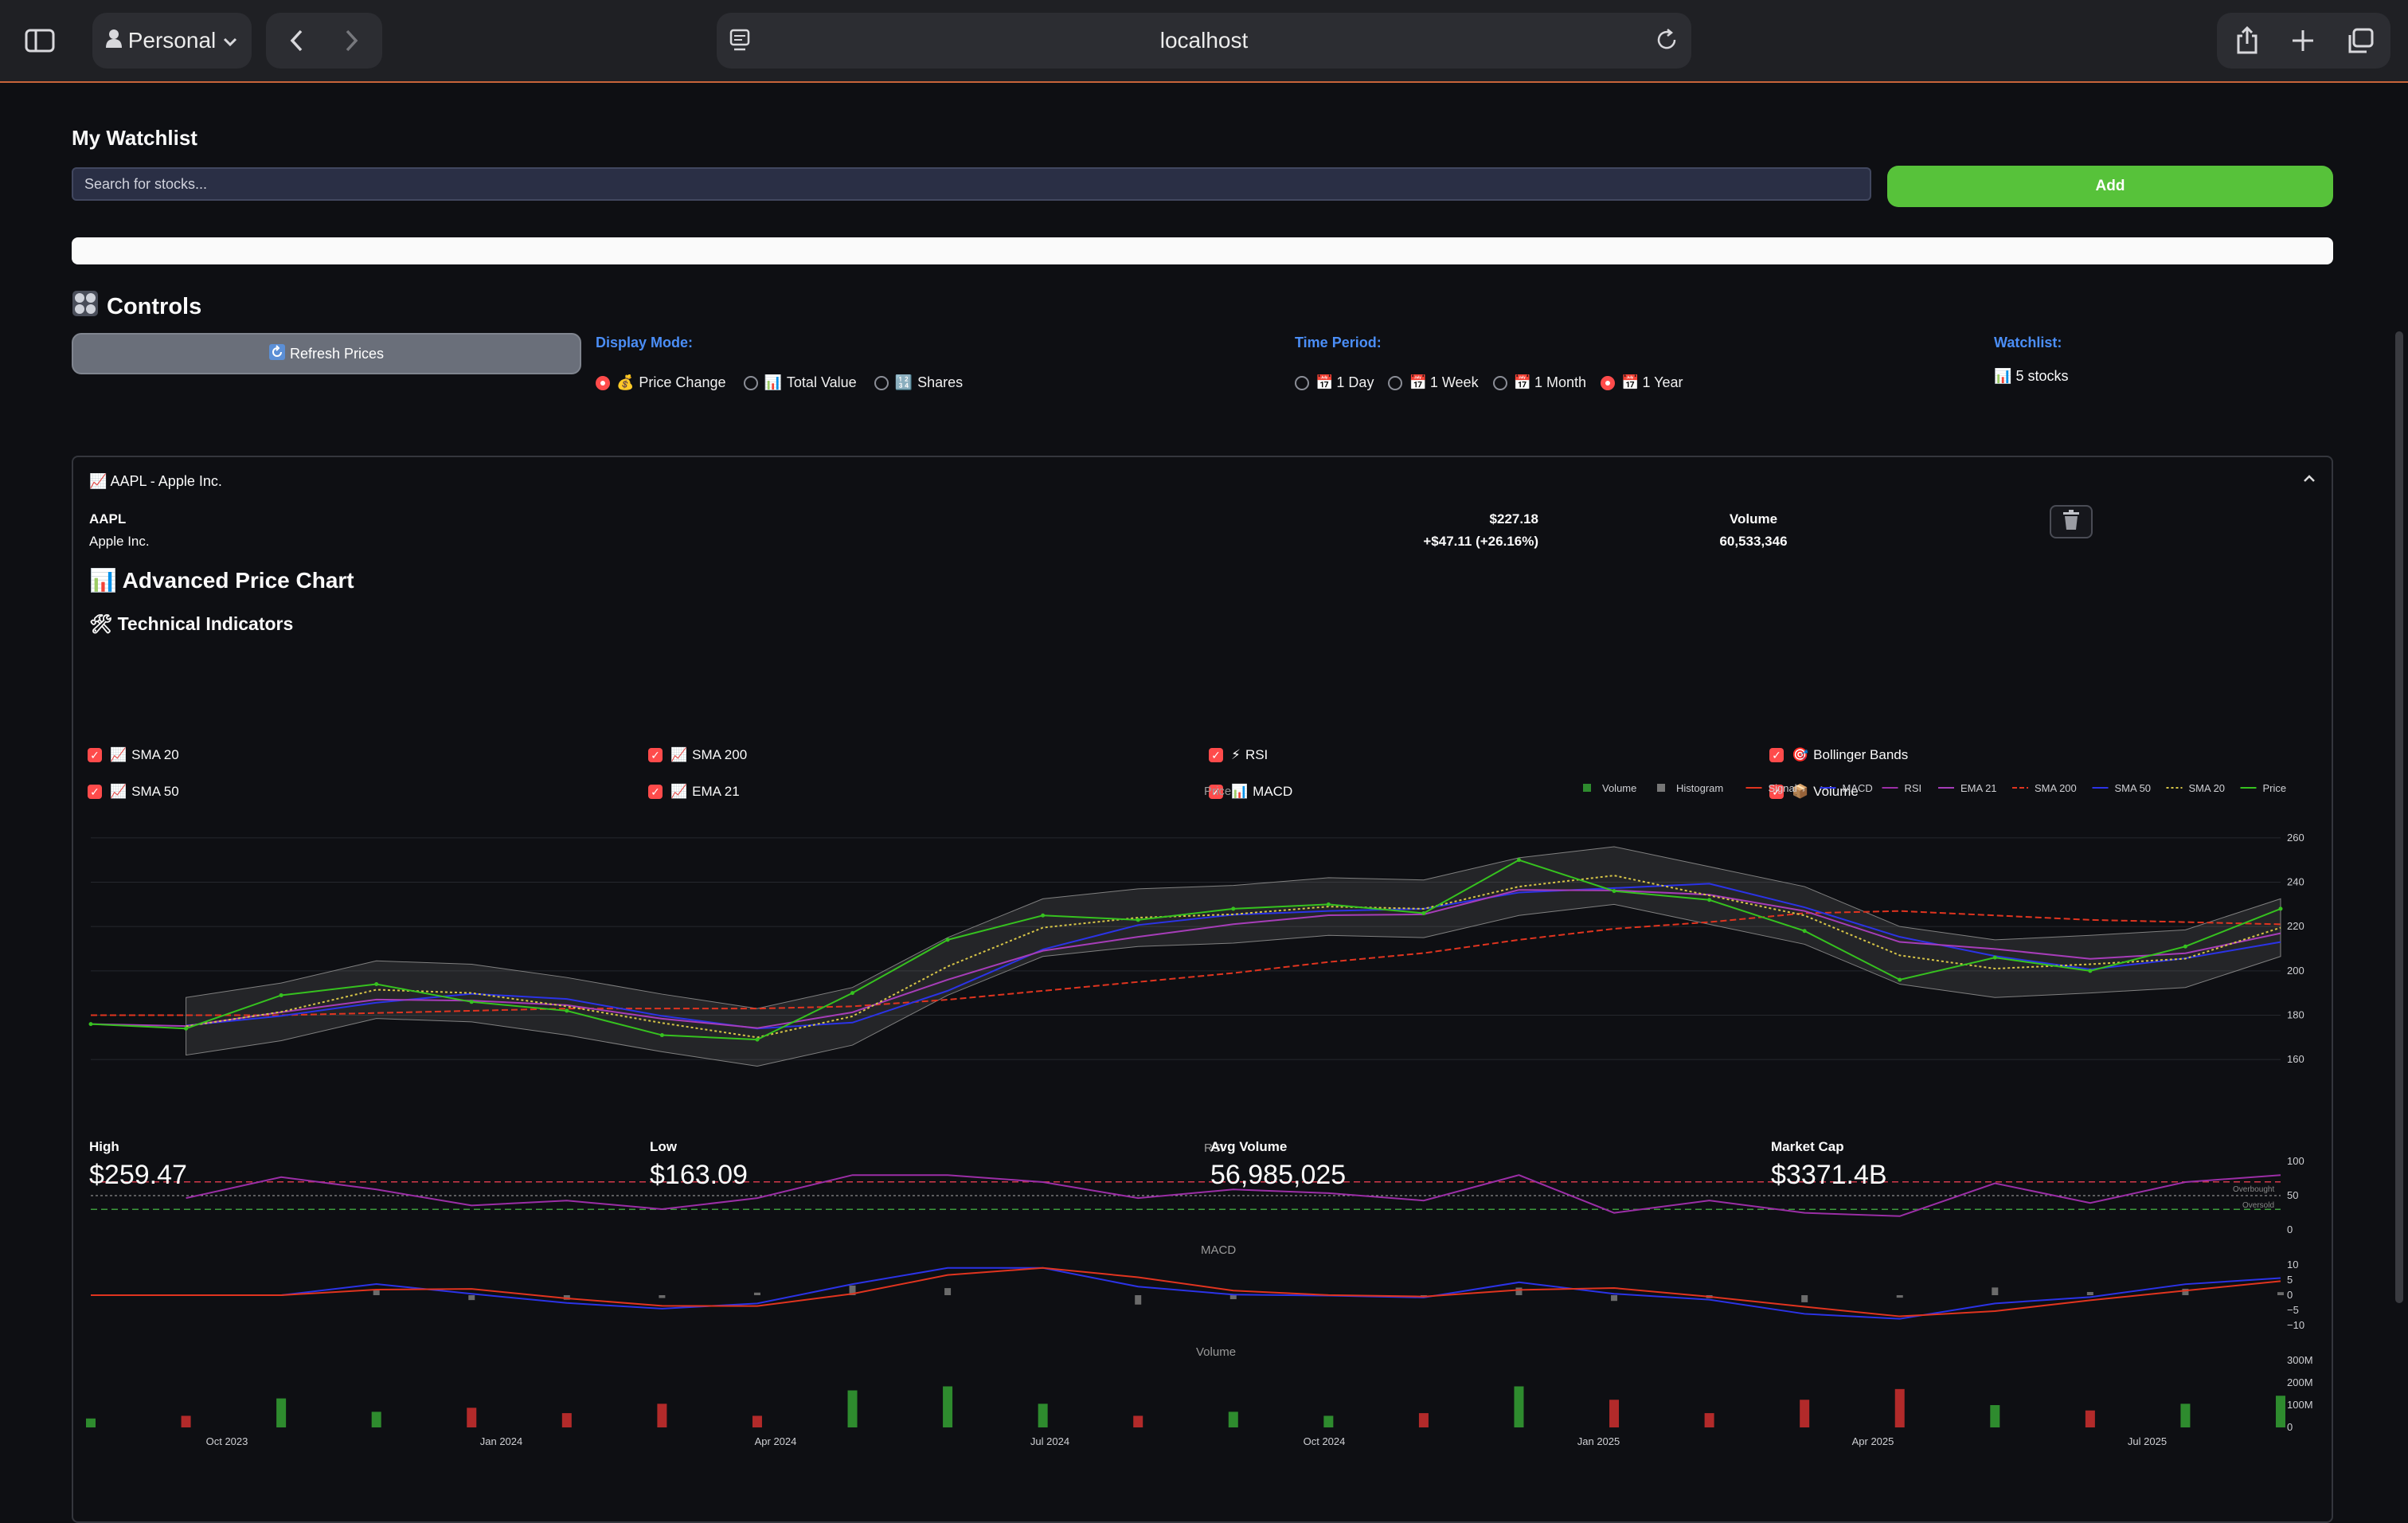 The image size is (2408, 1523). What do you see at coordinates (2295, 882) in the screenshot?
I see `y-tick-label: 240` at bounding box center [2295, 882].